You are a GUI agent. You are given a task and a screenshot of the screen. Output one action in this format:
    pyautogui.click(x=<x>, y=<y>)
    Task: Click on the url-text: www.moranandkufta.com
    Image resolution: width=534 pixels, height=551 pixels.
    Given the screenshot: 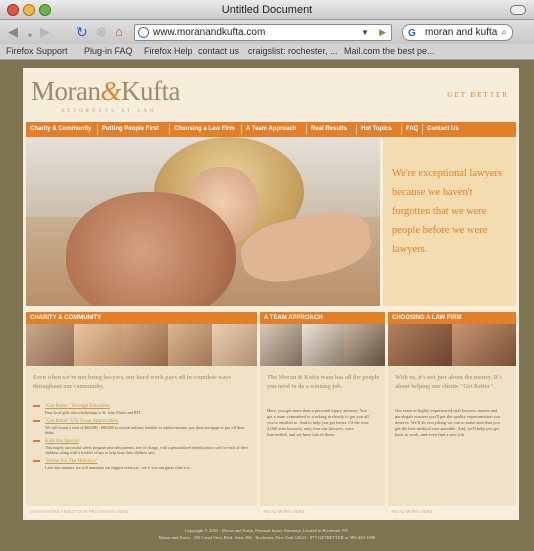 What is the action you would take?
    pyautogui.click(x=209, y=32)
    